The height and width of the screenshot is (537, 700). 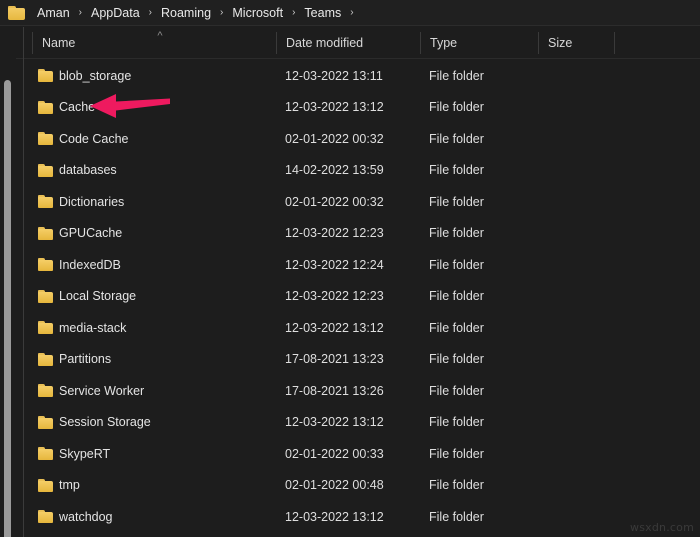 What do you see at coordinates (334, 170) in the screenshot?
I see `file-date-modified: 14-02-2022 13:59` at bounding box center [334, 170].